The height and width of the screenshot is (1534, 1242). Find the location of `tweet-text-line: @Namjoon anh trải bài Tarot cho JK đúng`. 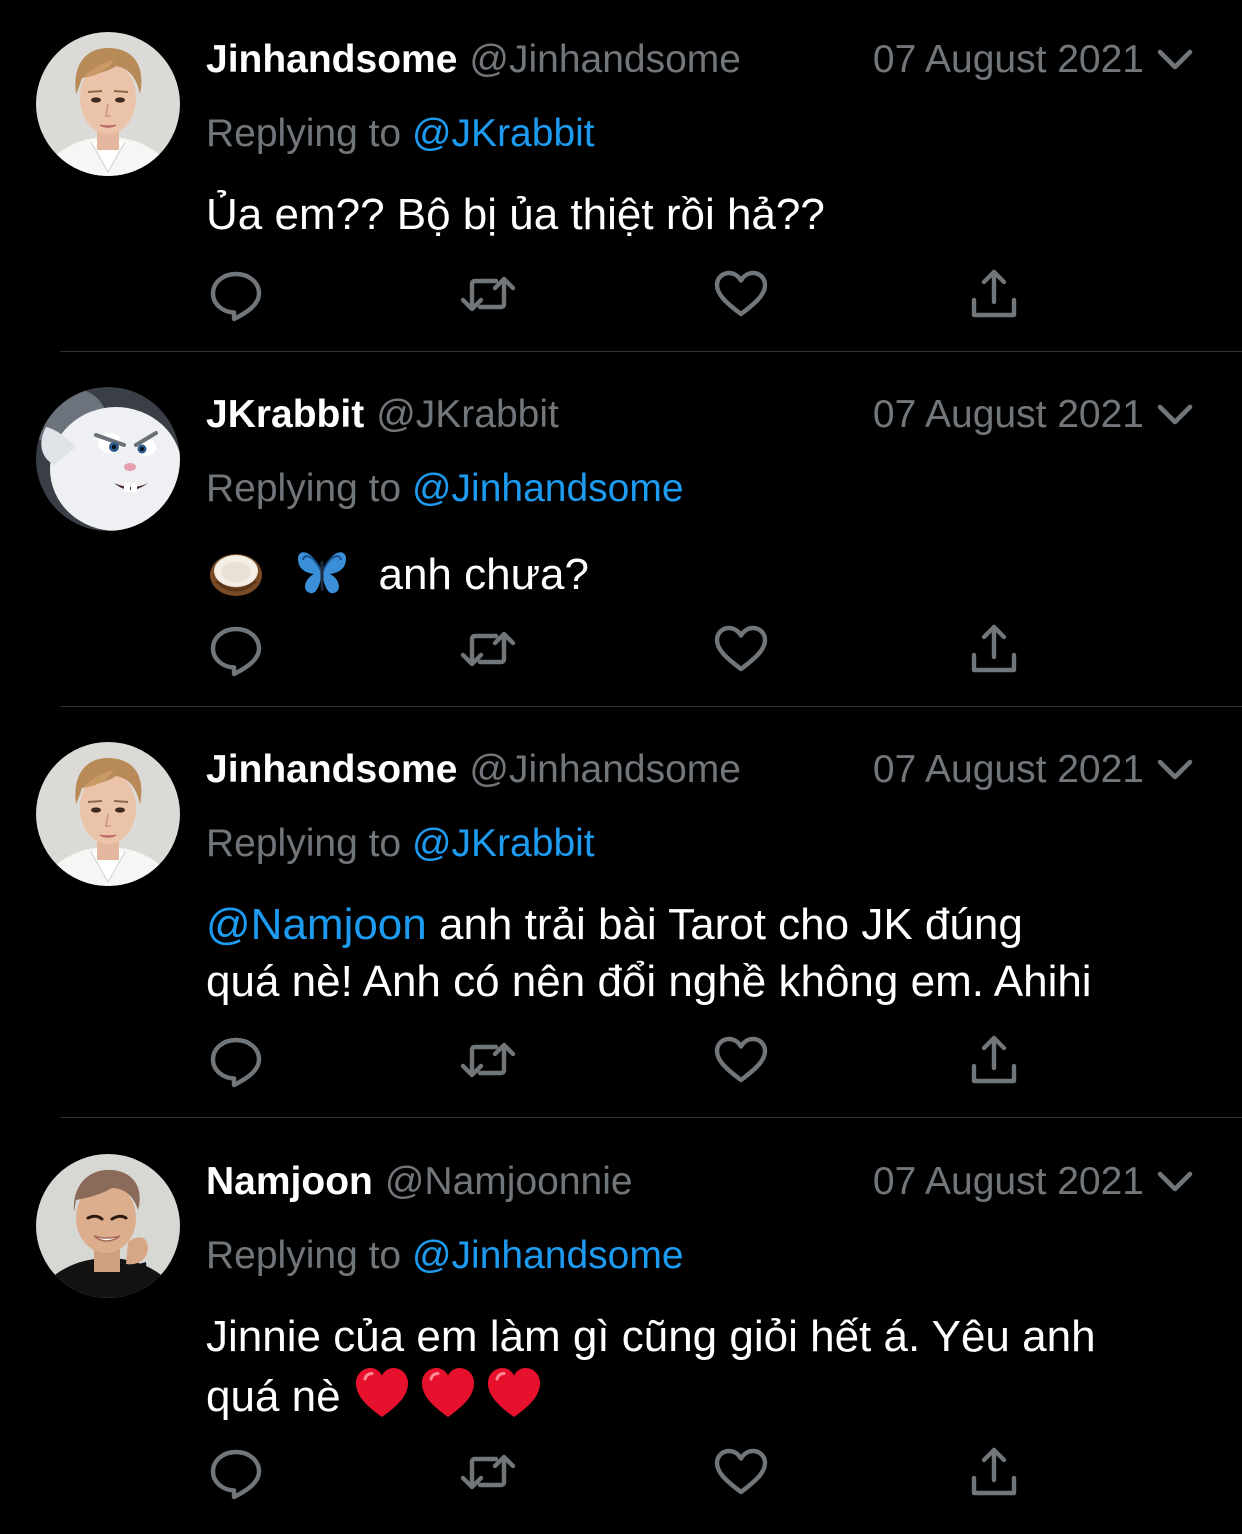

tweet-text-line: @Namjoon anh trải bài Tarot cho JK đúng is located at coordinates (711, 924).